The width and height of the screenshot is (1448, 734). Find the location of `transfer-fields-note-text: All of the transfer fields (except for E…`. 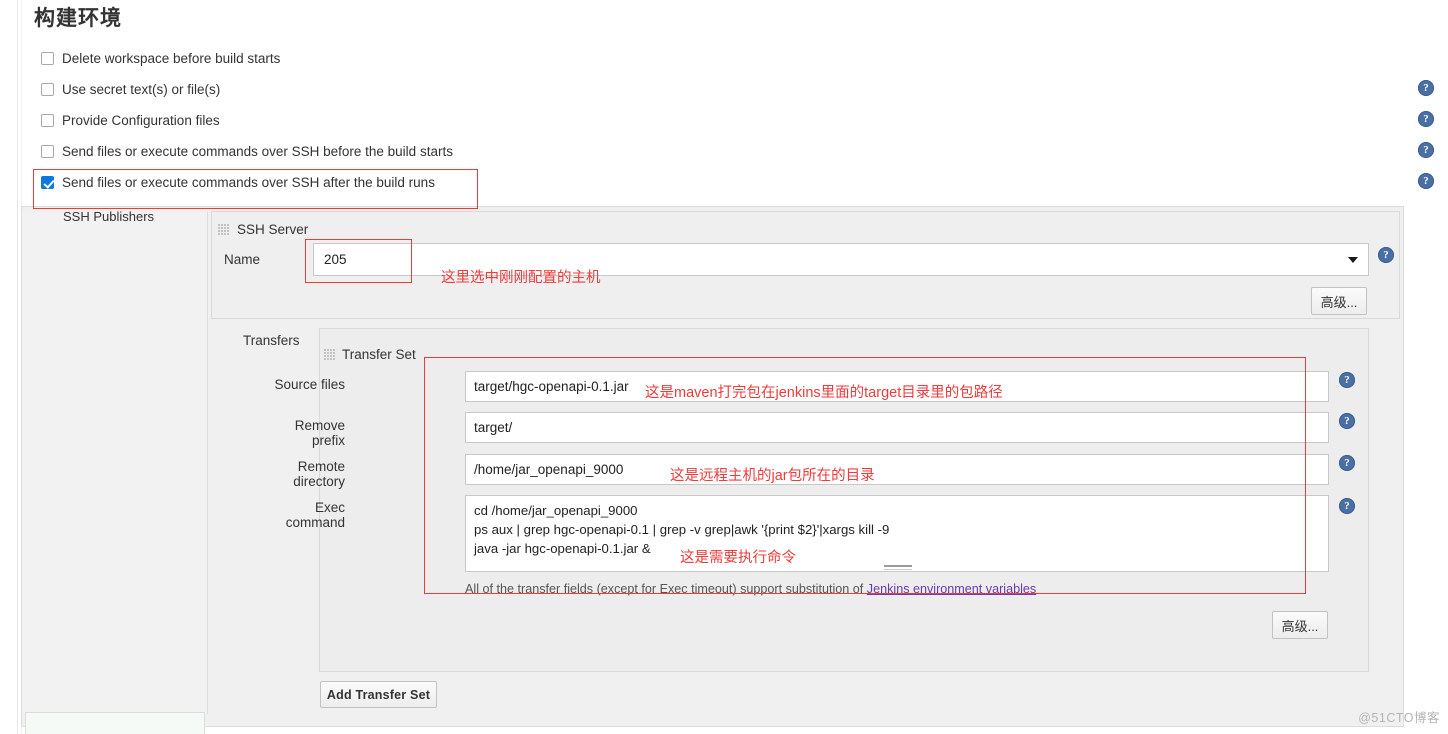

transfer-fields-note-text: All of the transfer fields (except for E… is located at coordinates (666, 589).